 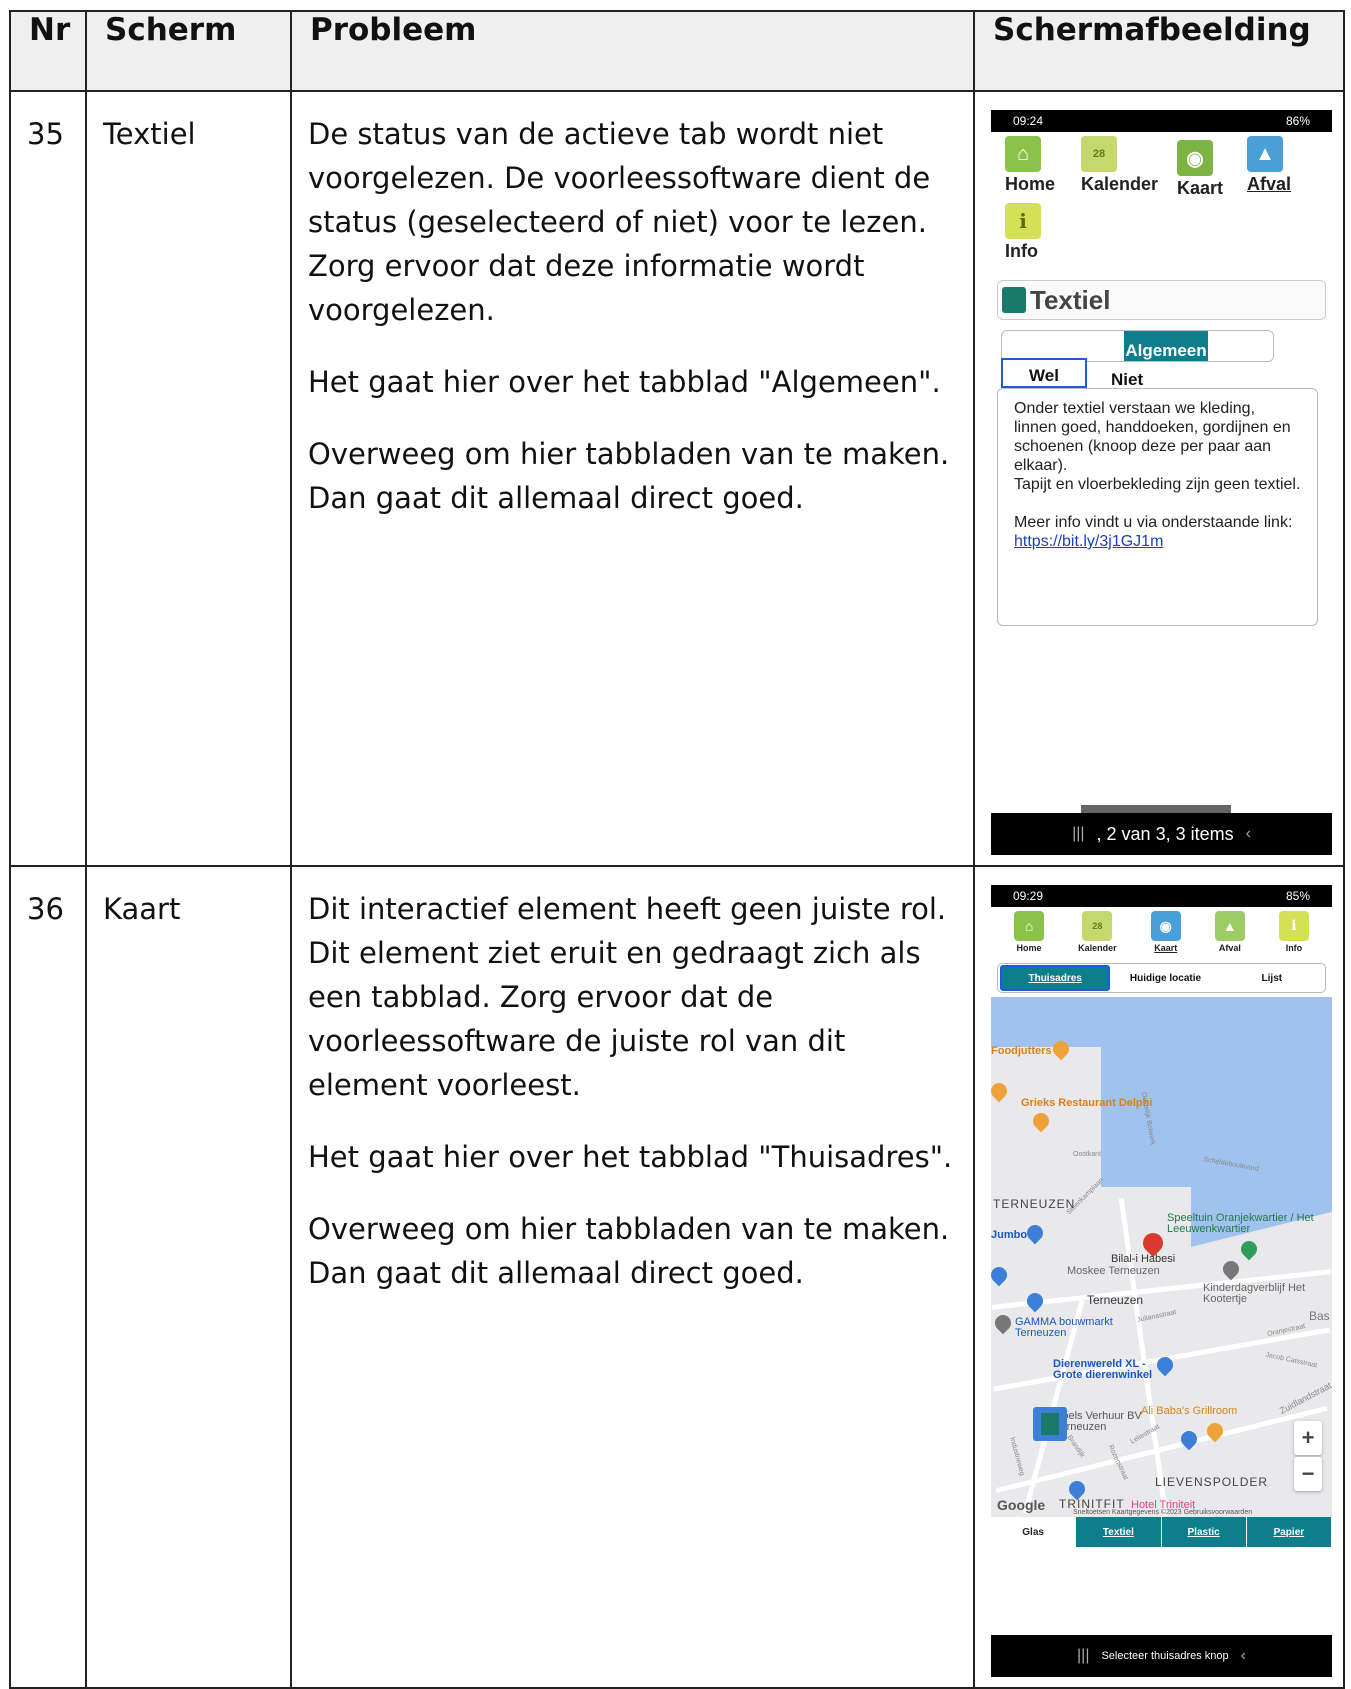 What do you see at coordinates (188, 1277) in the screenshot?
I see `row-screen: Kaart` at bounding box center [188, 1277].